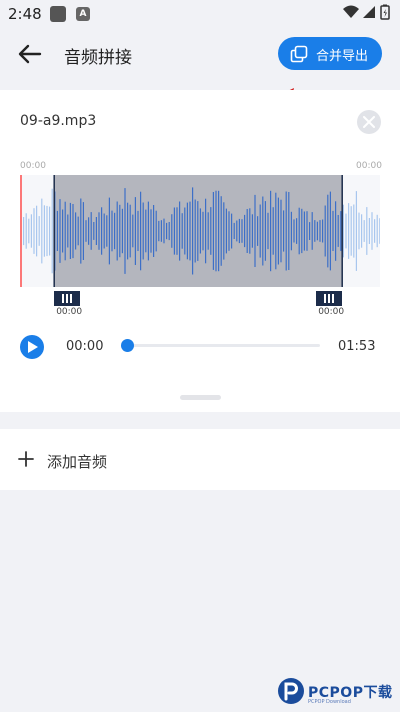 This screenshot has height=712, width=400. What do you see at coordinates (329, 298) in the screenshot?
I see `trim-handle-right` at bounding box center [329, 298].